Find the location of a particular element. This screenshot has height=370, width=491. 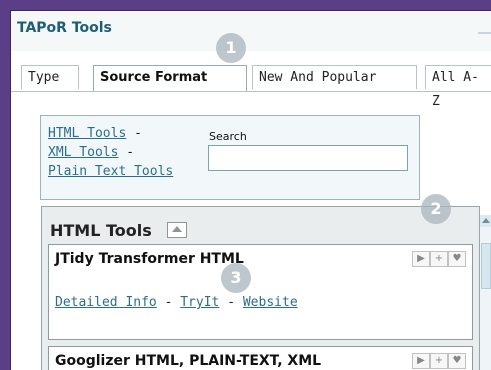

minimize-icon is located at coordinates (483, 27).